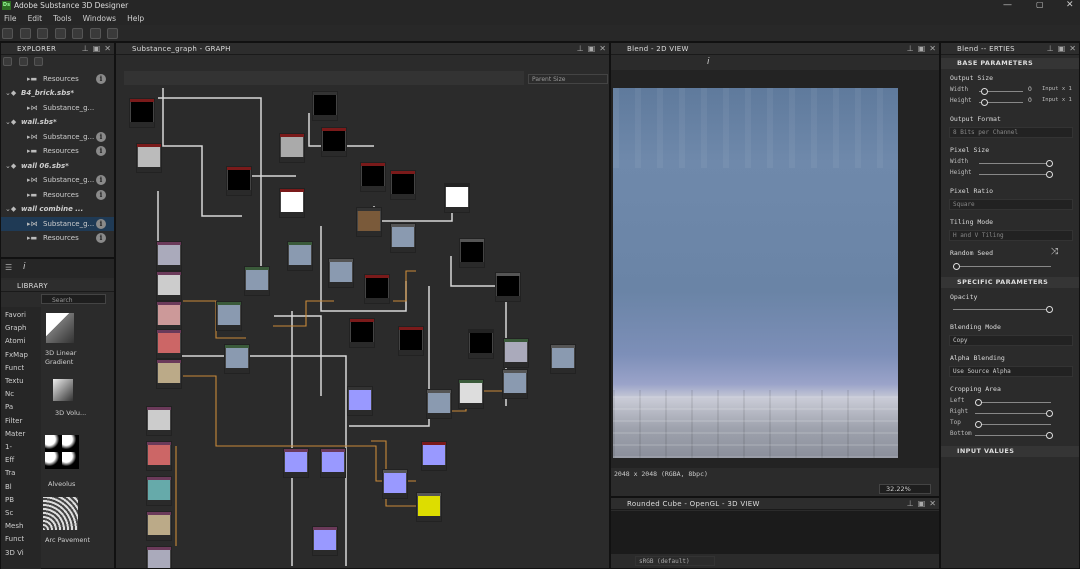  Describe the element at coordinates (99, 18) in the screenshot. I see `menu-windows: Windows` at that location.